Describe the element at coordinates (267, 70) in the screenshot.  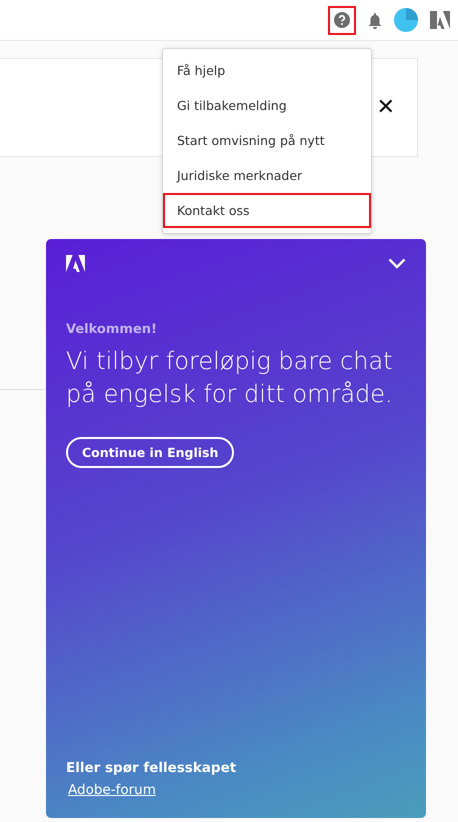
I see `menu-item: Få hjelp` at that location.